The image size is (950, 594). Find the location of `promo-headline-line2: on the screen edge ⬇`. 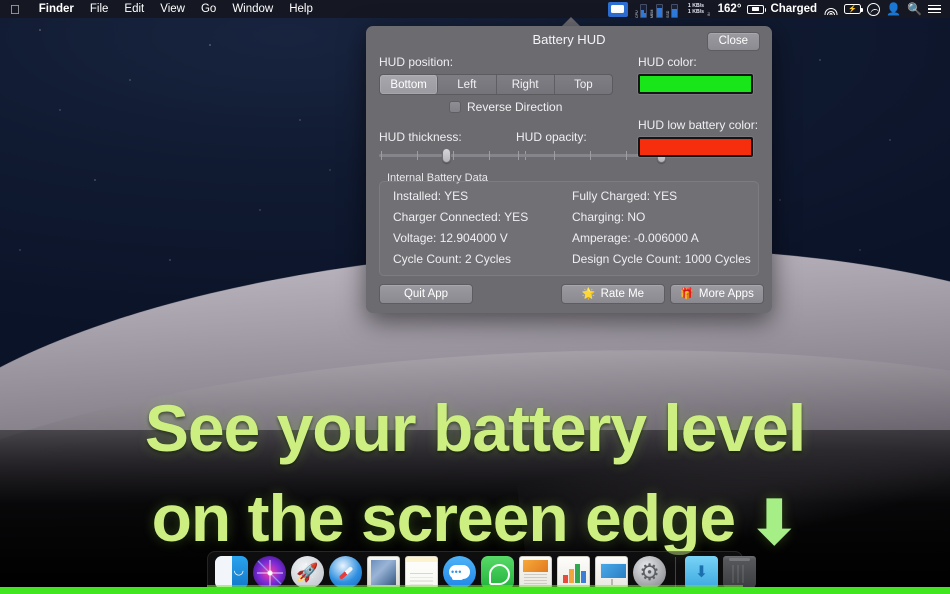

promo-headline-line2: on the screen edge ⬇ is located at coordinates (475, 519).